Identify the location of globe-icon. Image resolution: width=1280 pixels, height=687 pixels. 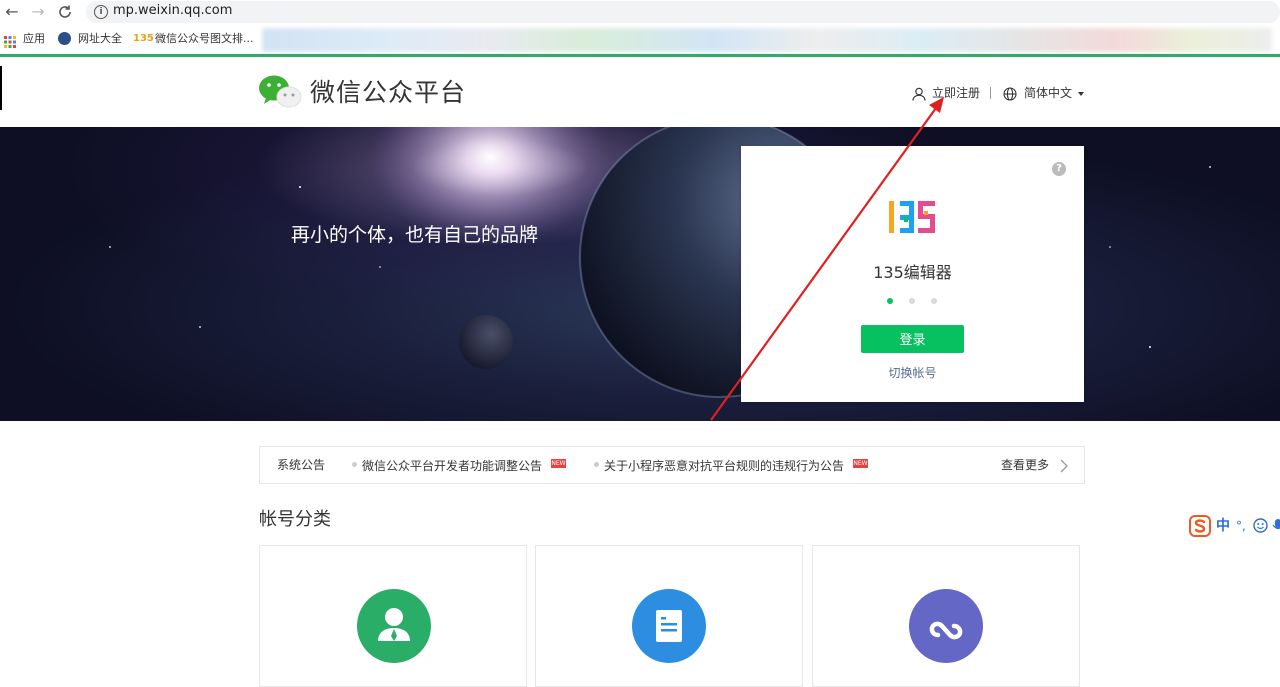
(1010, 93).